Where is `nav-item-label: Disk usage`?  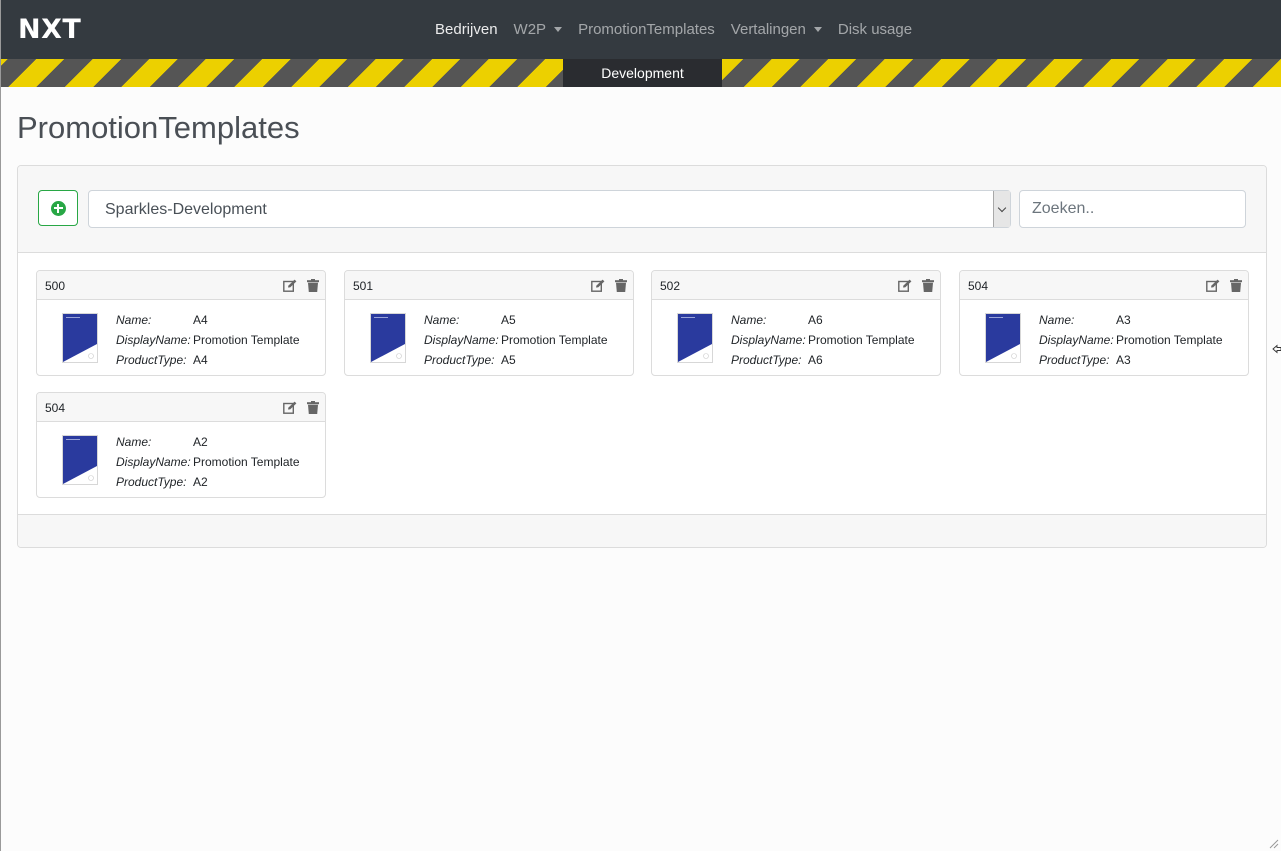 nav-item-label: Disk usage is located at coordinates (875, 29).